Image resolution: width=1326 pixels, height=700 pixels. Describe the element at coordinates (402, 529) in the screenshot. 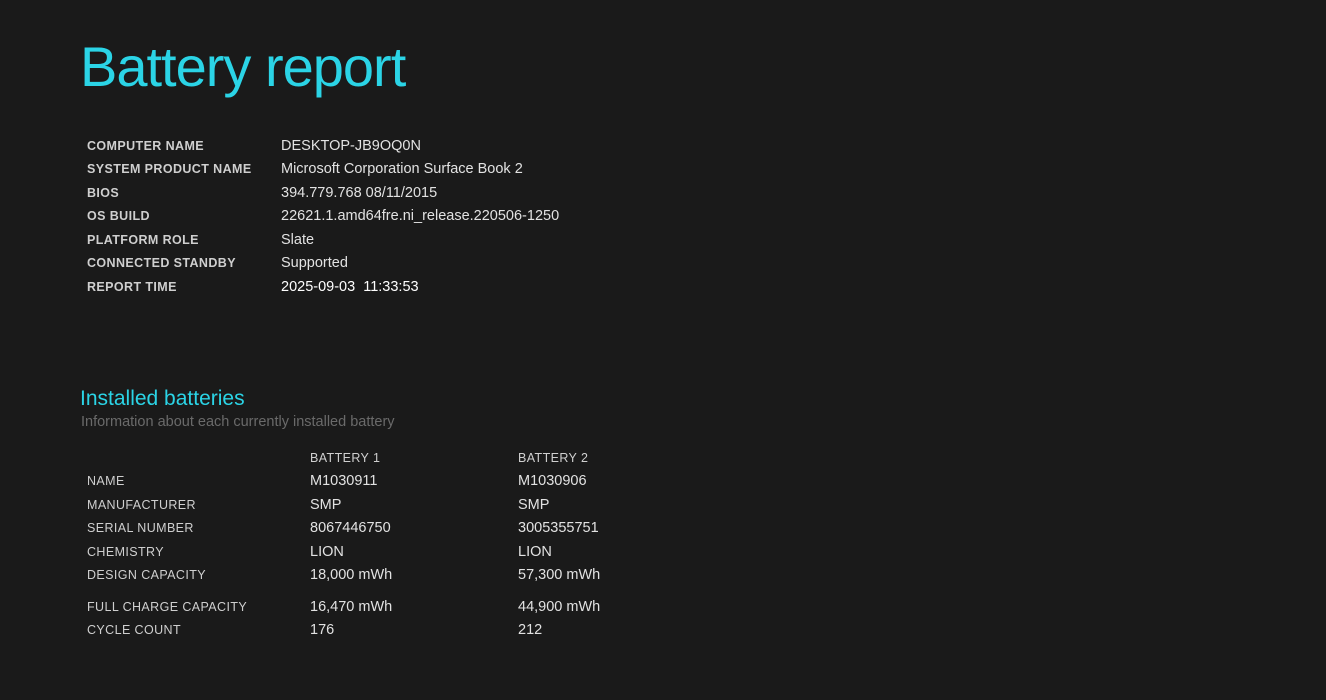

I see `battery-row-serial-number: SERIAL NUMBER 8067446750 3005355751` at that location.